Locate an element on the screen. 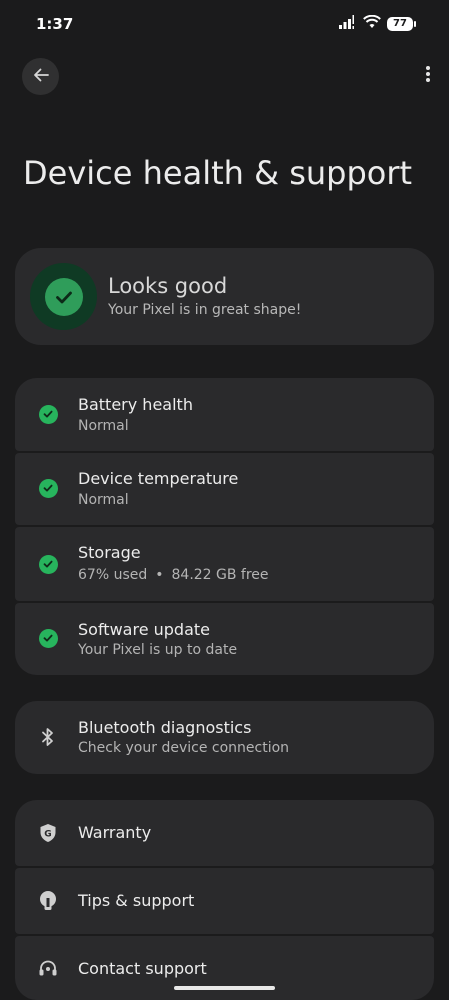 Image resolution: width=449 pixels, height=1000 pixels. software-update-row: Software update Your Pixel is up to date is located at coordinates (224, 639).